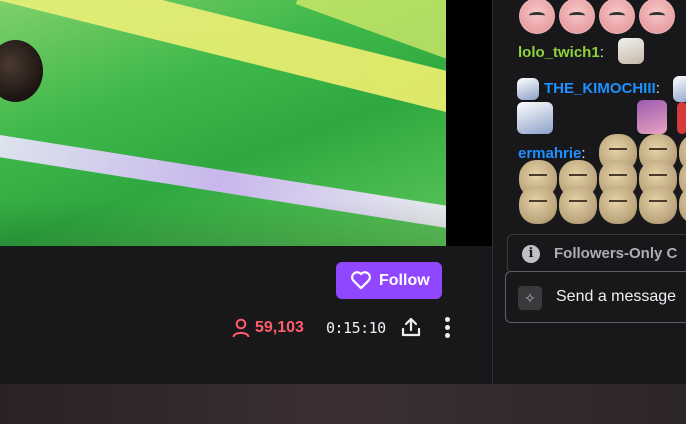 Image resolution: width=686 pixels, height=424 pixels. I want to click on share-icon, so click(411, 327).